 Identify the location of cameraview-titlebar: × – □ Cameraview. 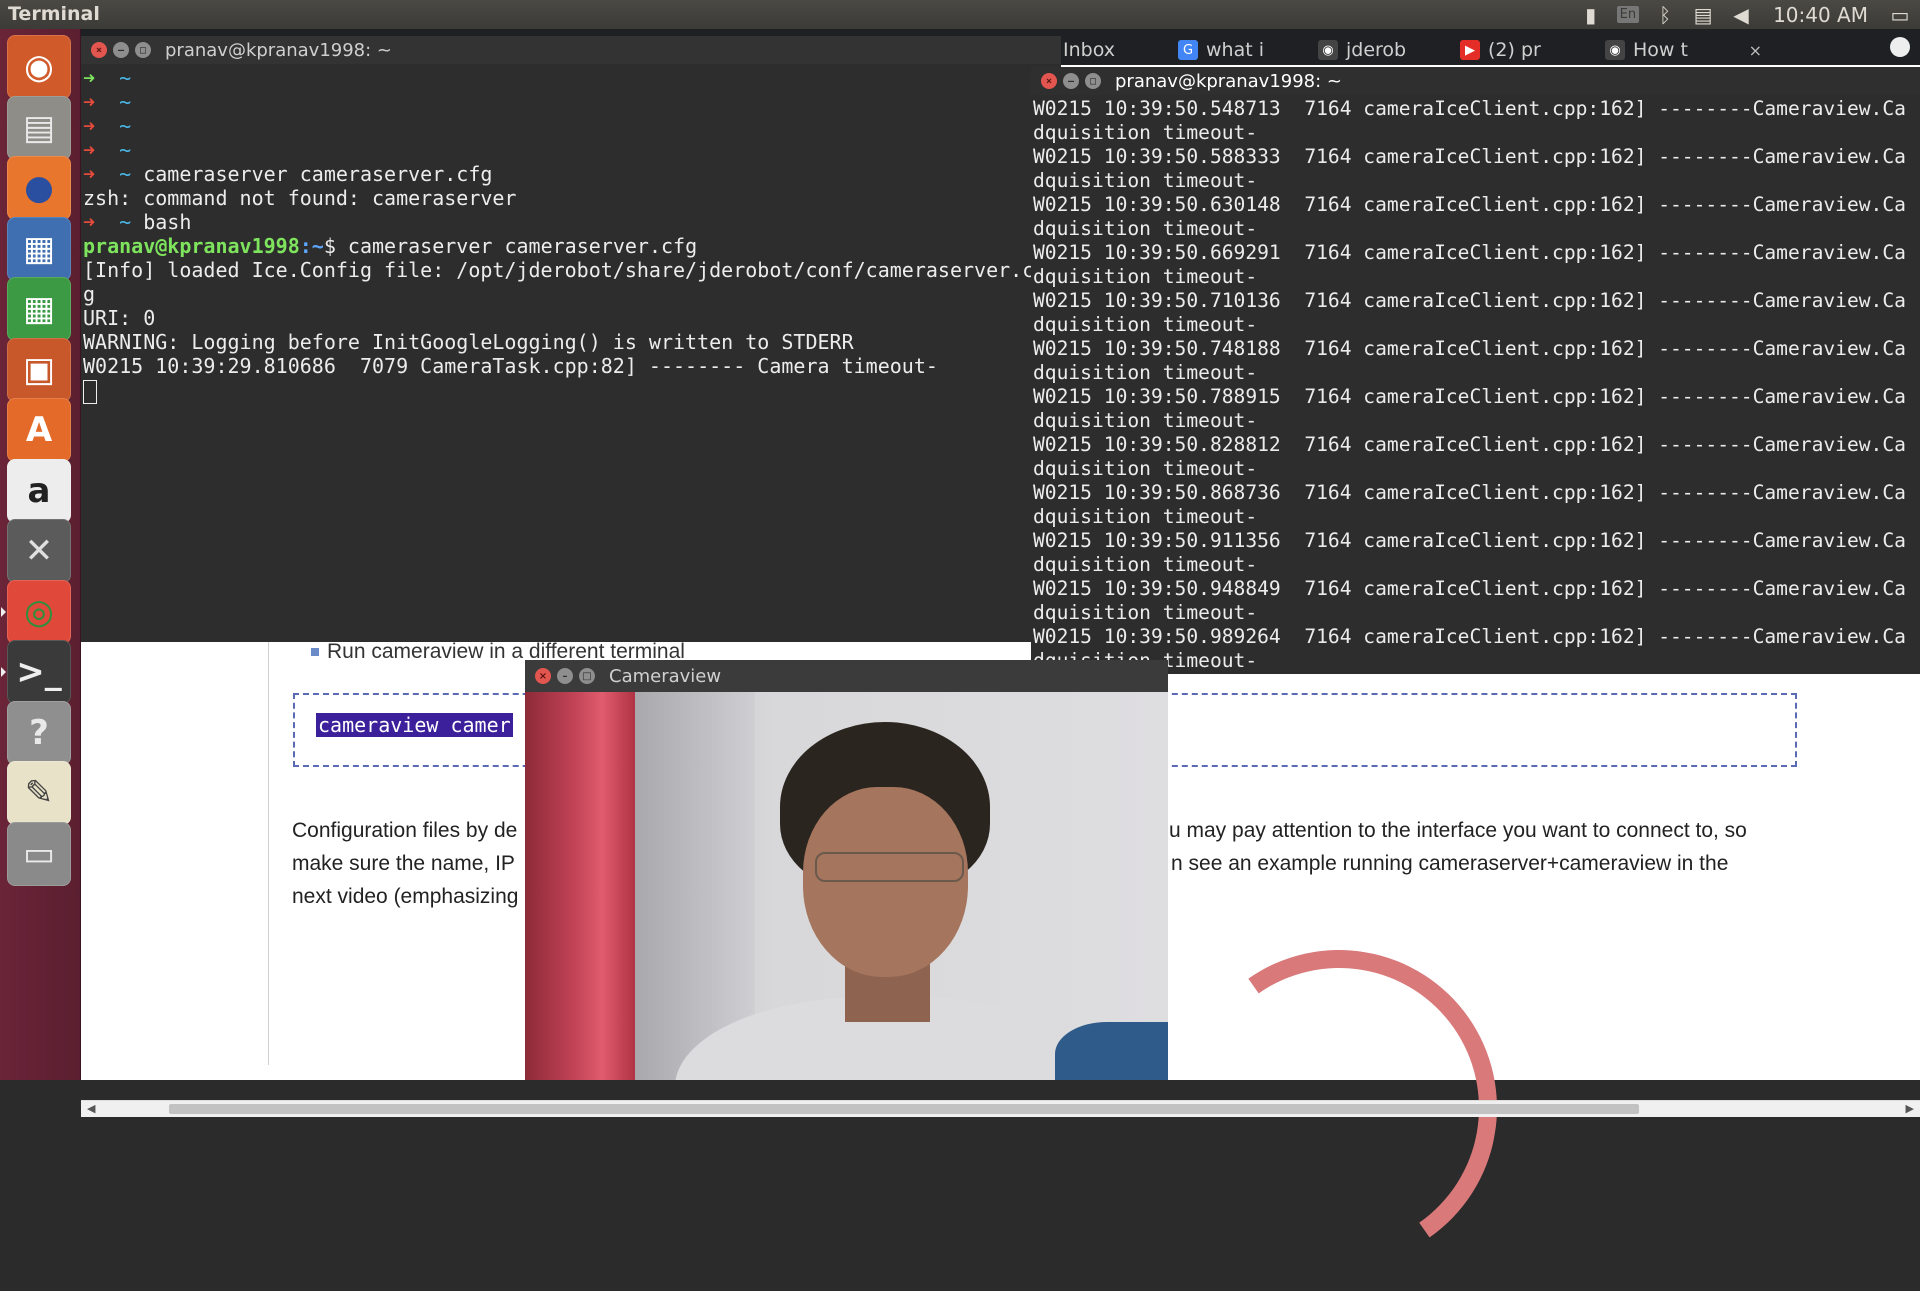
(846, 676).